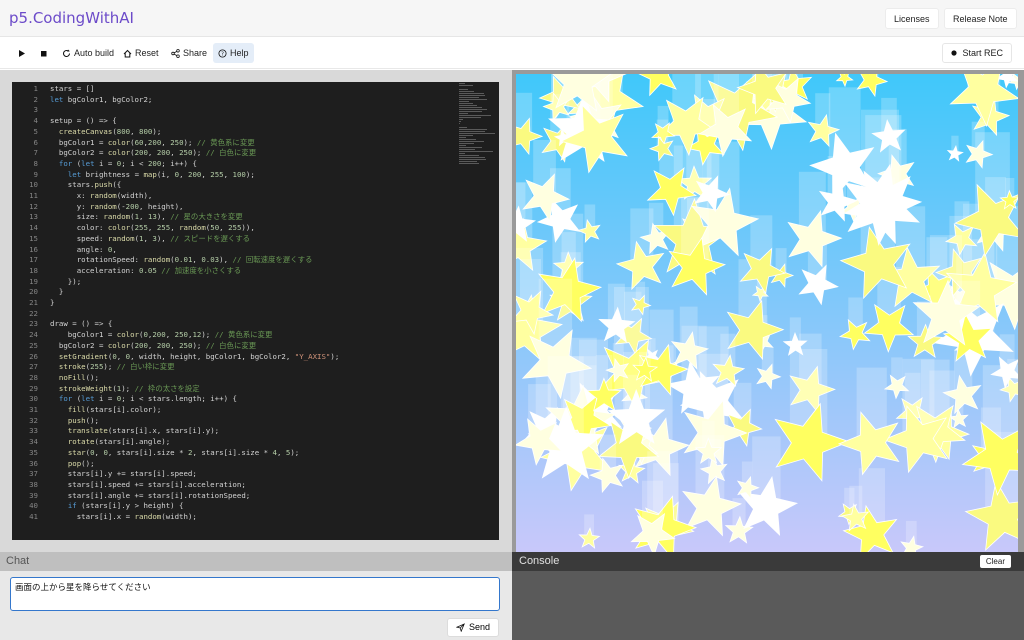 This screenshot has width=1024, height=640. What do you see at coordinates (234, 196) in the screenshot?
I see `code-line: 11 x: random(width),` at bounding box center [234, 196].